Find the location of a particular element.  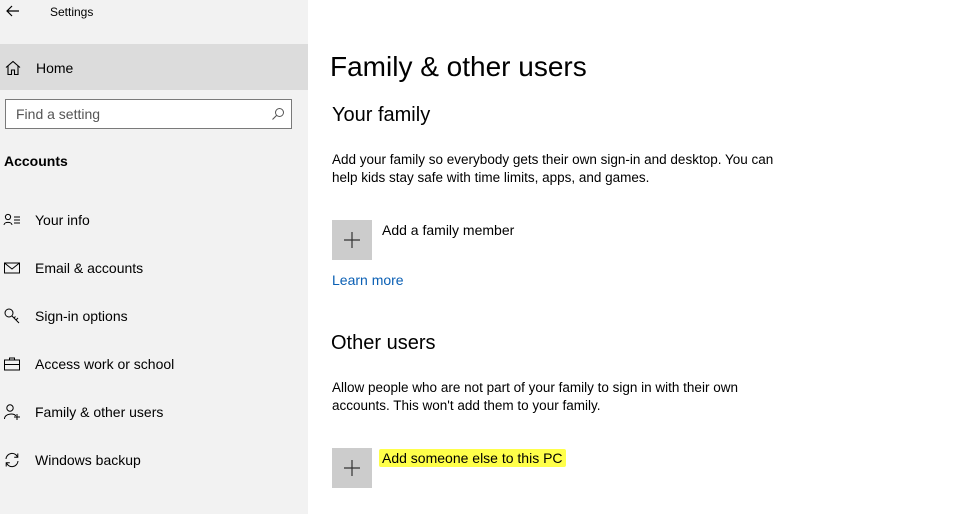

sidebar-item-windows-backup: Windows backup is located at coordinates (154, 460).